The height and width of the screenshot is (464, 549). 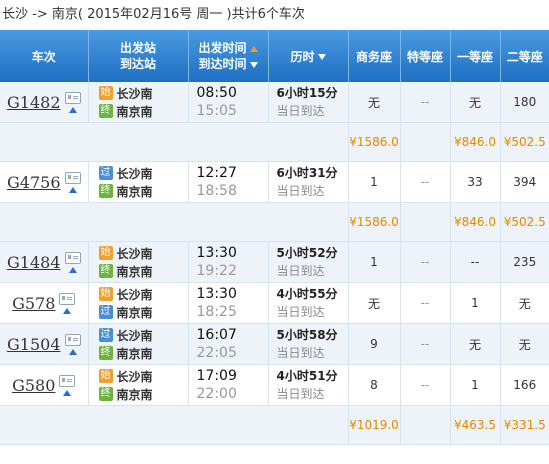 I want to click on price-second: ¥331.5, so click(x=524, y=425).